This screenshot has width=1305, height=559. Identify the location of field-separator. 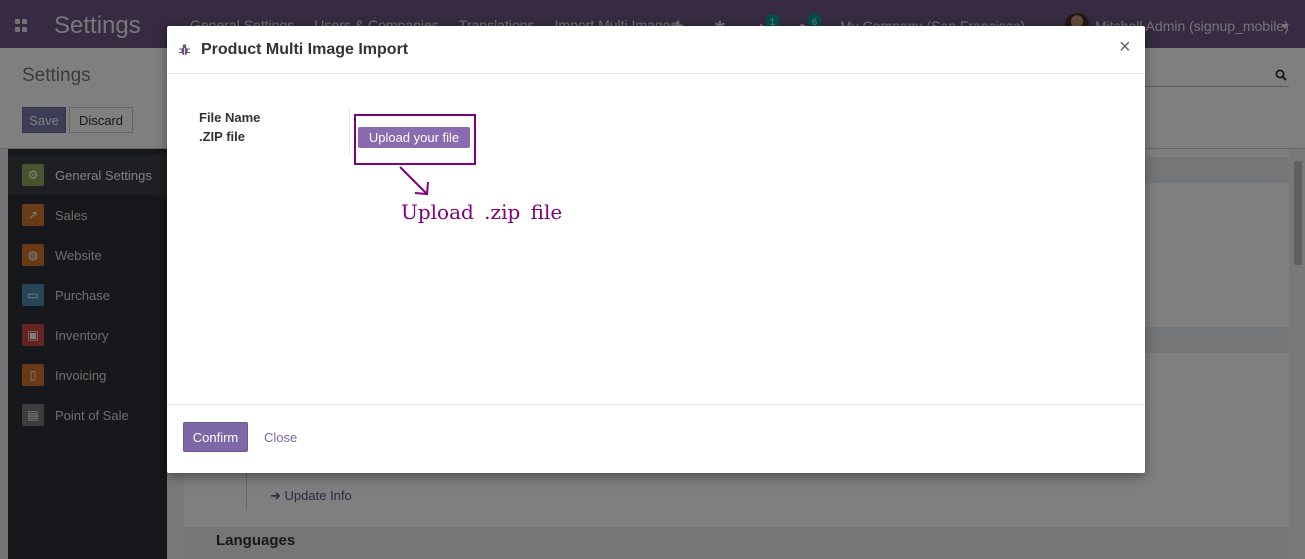
(349, 131).